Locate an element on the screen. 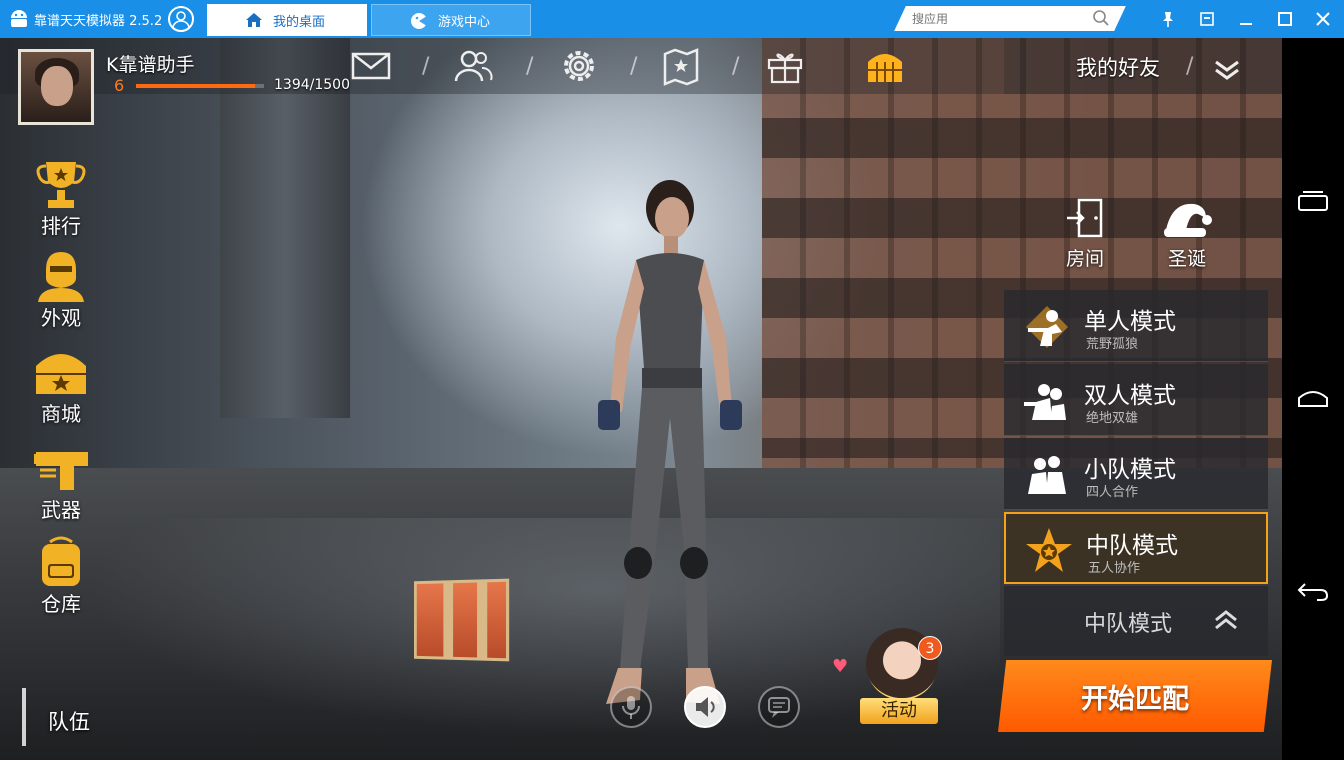 The image size is (1344, 760). tab-game-center: 游戏中心 is located at coordinates (451, 20).